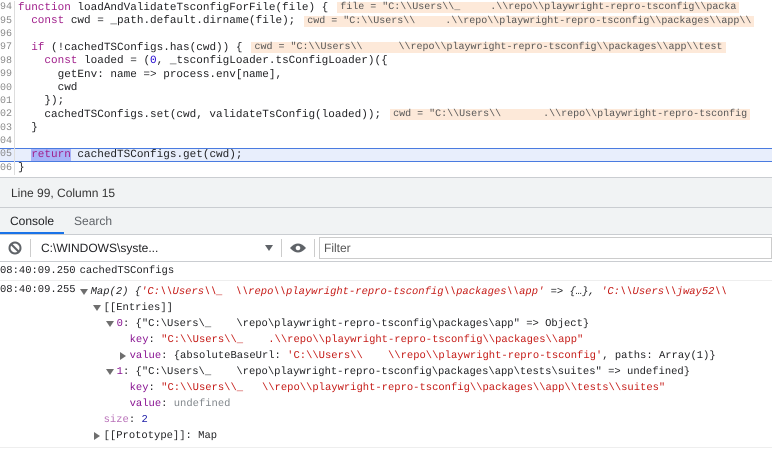 The image size is (772, 462). I want to click on object-preview: 1: {"C:\Users\_ \repo\playwright-repro-tsconfig\packages\app\tests\suites" => undefined}, so click(403, 372).